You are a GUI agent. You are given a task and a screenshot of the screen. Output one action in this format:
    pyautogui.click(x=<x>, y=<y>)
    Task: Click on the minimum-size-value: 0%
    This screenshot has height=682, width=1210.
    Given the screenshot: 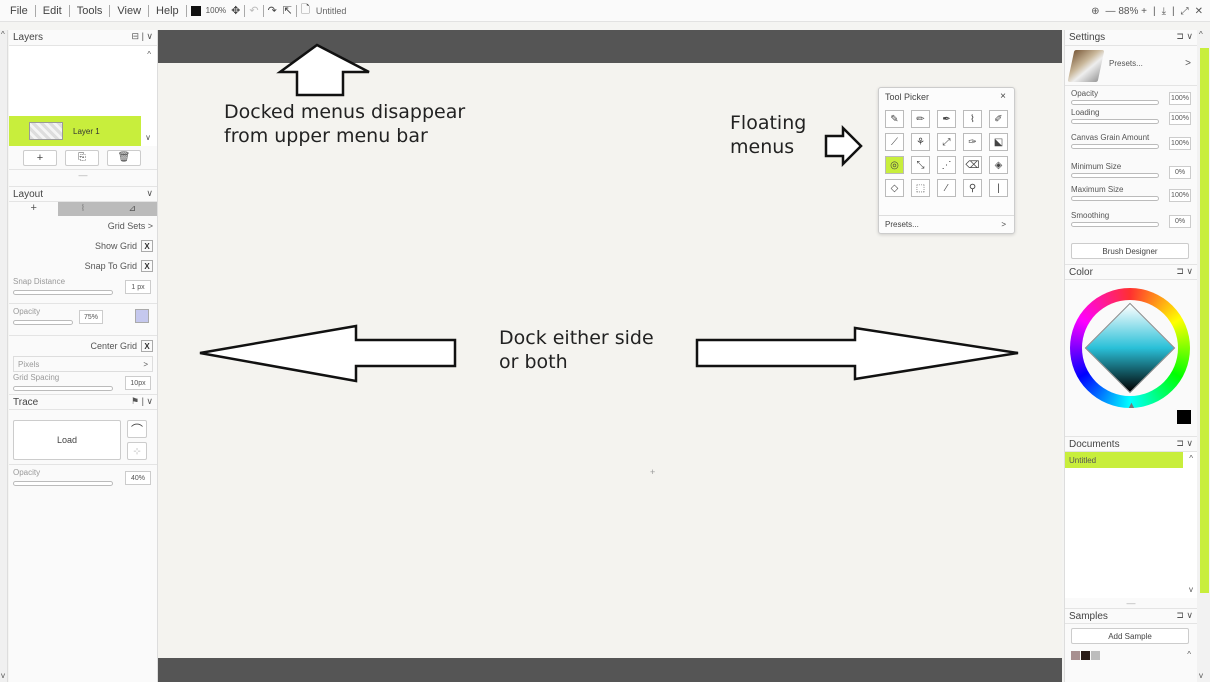 What is the action you would take?
    pyautogui.click(x=1180, y=172)
    